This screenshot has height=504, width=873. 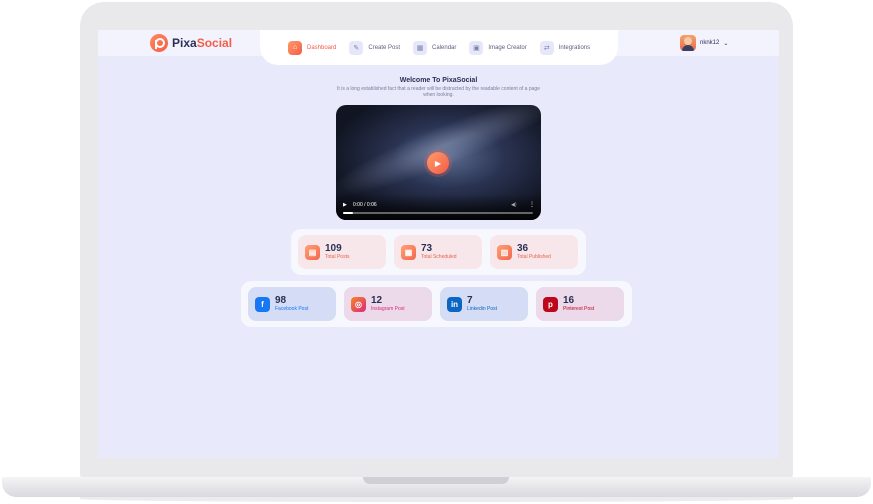 I want to click on stat-value: 16, so click(x=569, y=300).